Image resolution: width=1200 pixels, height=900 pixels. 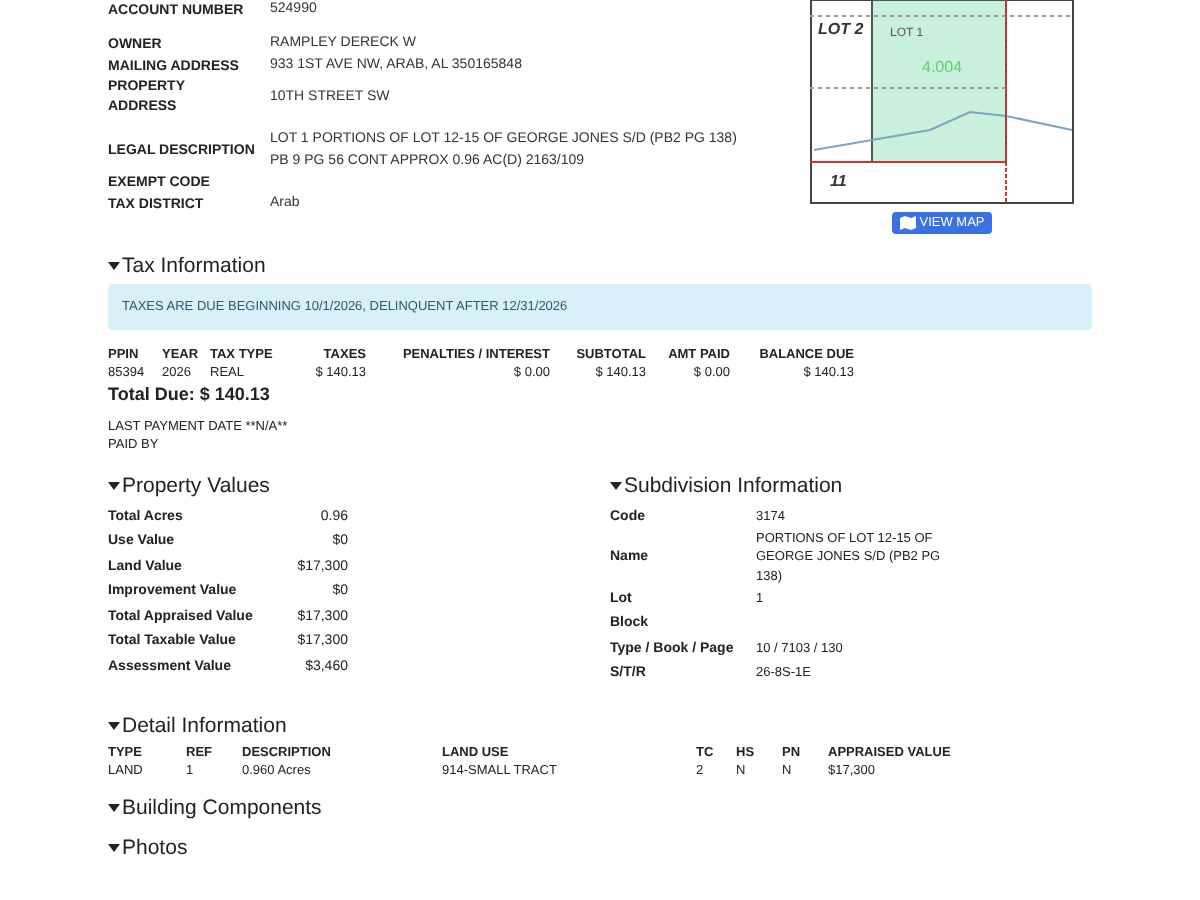 What do you see at coordinates (907, 223) in the screenshot?
I see `map-icon` at bounding box center [907, 223].